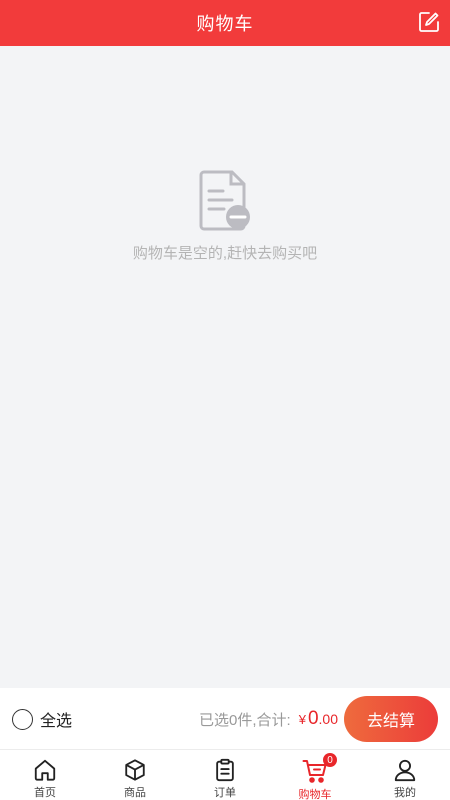 Image resolution: width=450 pixels, height=800 pixels. Describe the element at coordinates (225, 770) in the screenshot. I see `clipboard-icon` at that location.